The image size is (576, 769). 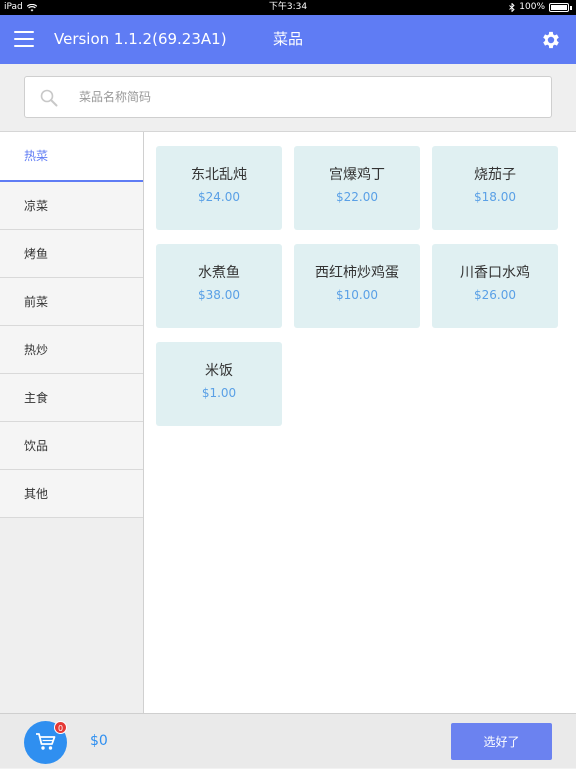 What do you see at coordinates (219, 188) in the screenshot?
I see `dish-card: 东北乱炖 $24.00` at bounding box center [219, 188].